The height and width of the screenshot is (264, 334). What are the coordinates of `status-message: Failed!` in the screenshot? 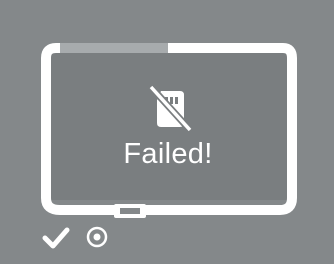 It's located at (168, 154).